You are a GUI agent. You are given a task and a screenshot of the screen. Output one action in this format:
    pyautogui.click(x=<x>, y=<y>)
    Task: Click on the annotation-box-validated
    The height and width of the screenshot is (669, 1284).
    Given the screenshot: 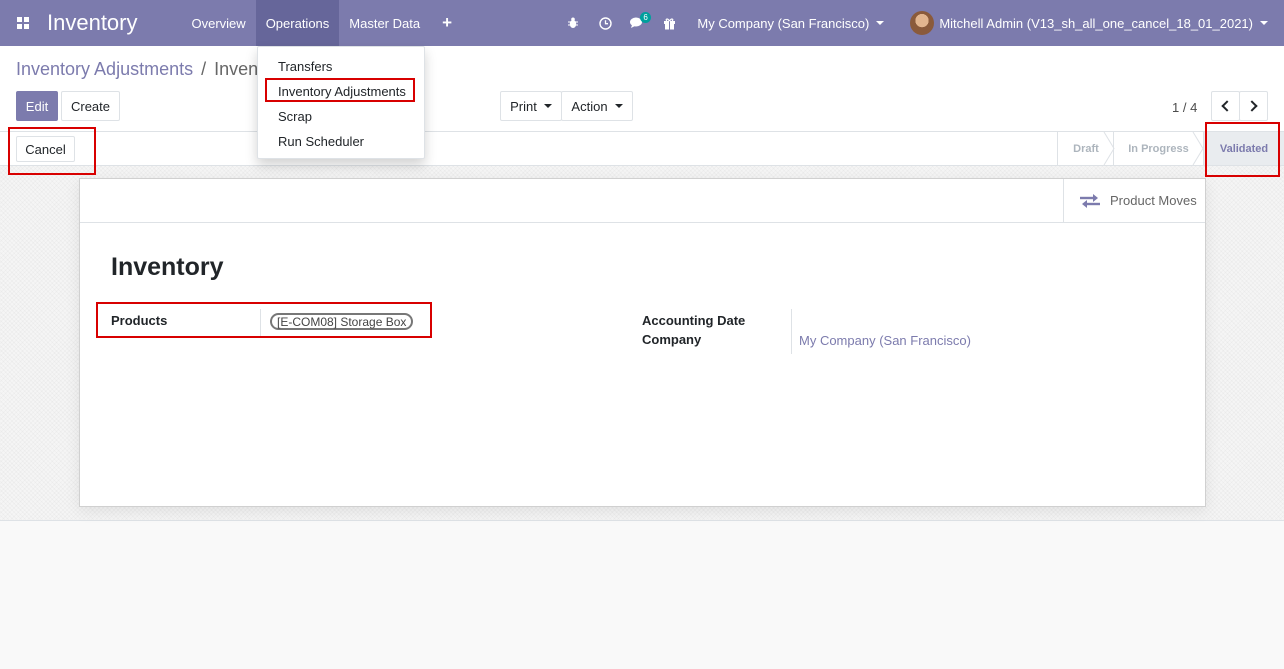 What is the action you would take?
    pyautogui.click(x=1242, y=149)
    